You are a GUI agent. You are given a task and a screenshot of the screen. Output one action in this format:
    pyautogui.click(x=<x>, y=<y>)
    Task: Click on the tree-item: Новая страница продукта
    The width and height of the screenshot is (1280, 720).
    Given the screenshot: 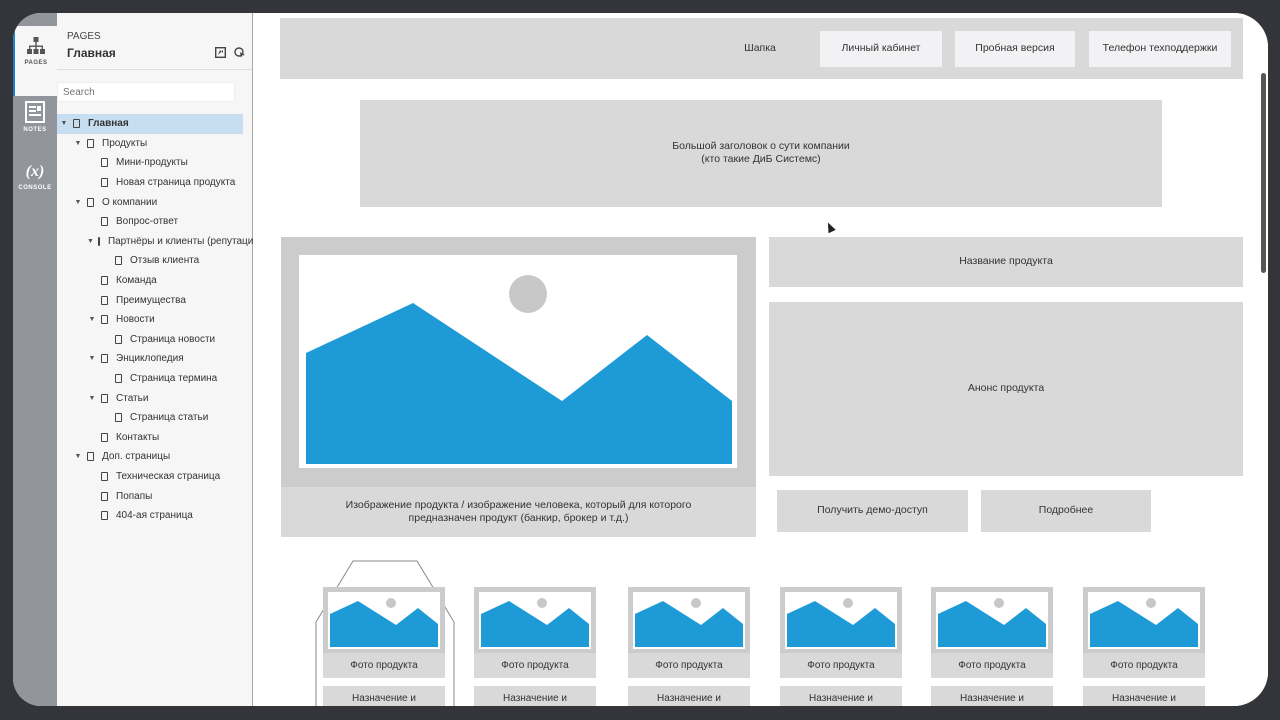 What is the action you would take?
    pyautogui.click(x=155, y=183)
    